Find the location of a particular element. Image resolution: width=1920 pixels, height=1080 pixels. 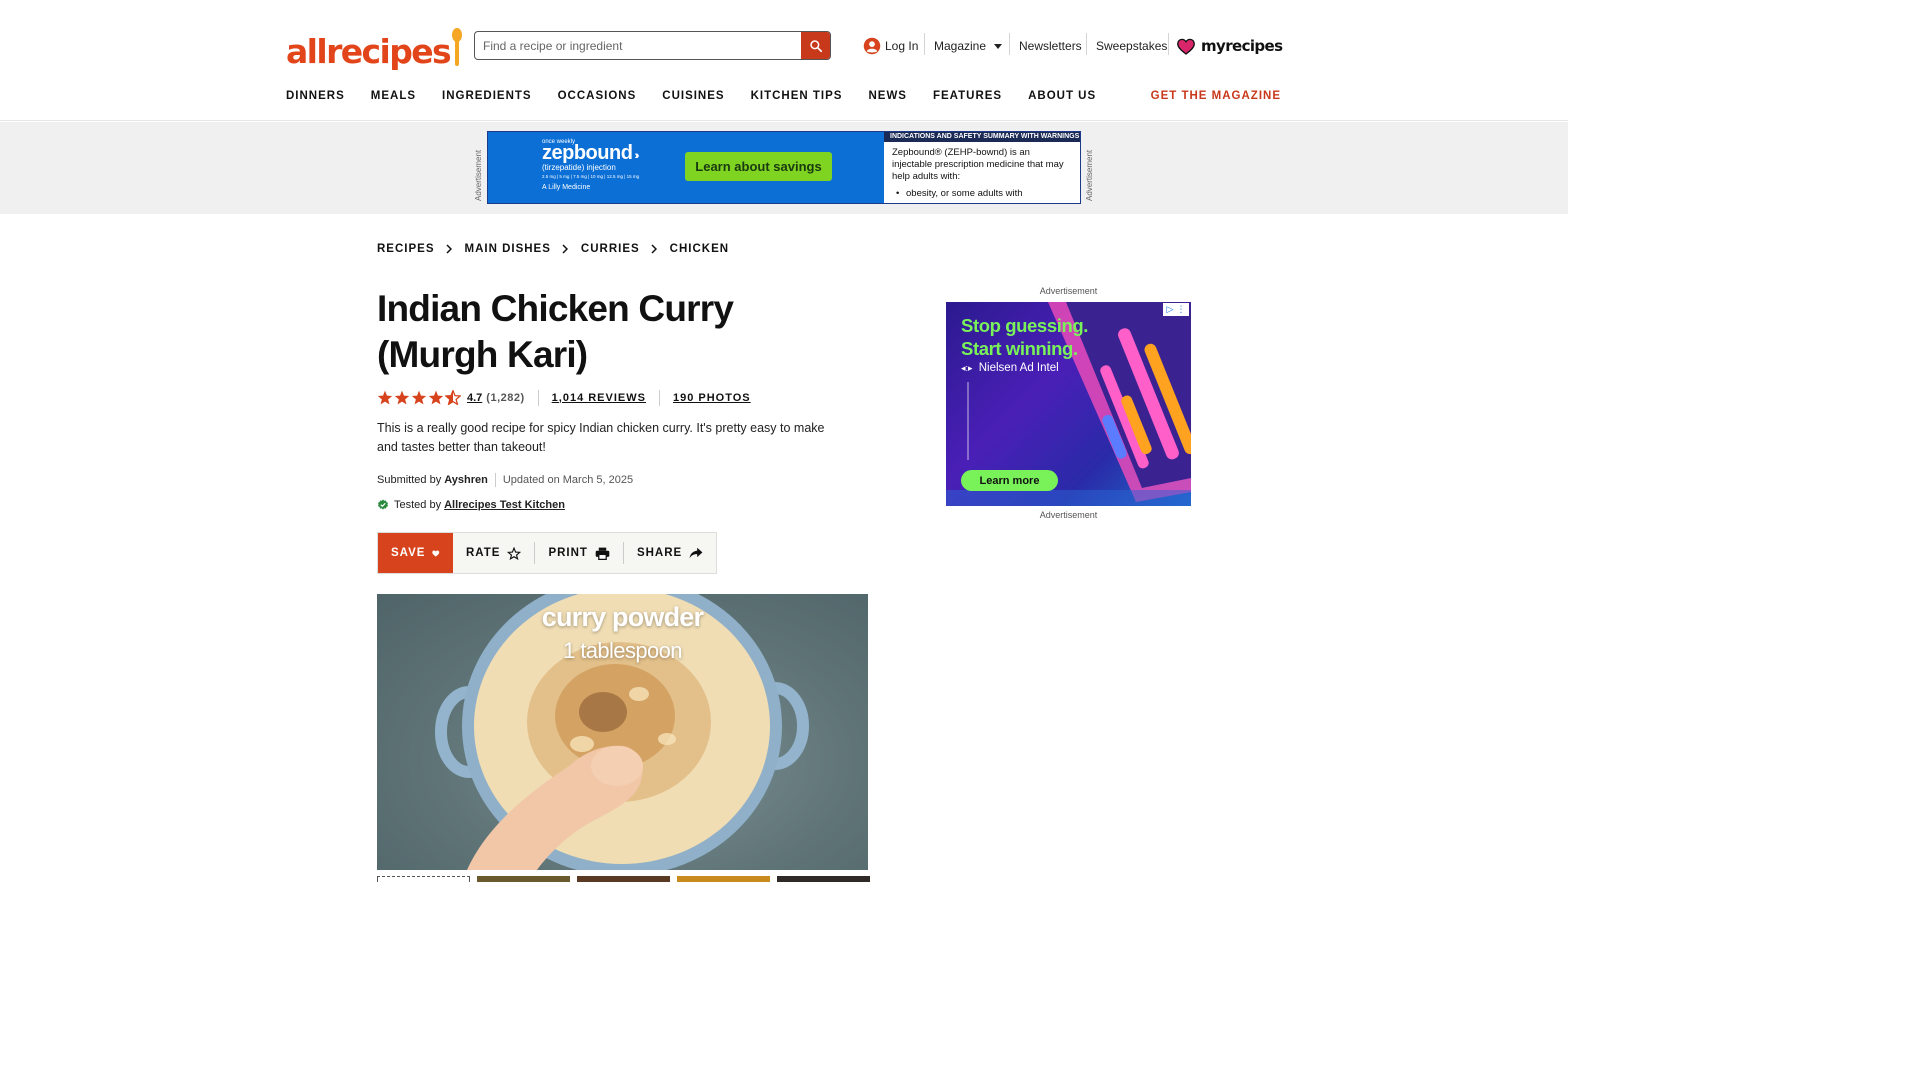

search-bar is located at coordinates (652, 45).